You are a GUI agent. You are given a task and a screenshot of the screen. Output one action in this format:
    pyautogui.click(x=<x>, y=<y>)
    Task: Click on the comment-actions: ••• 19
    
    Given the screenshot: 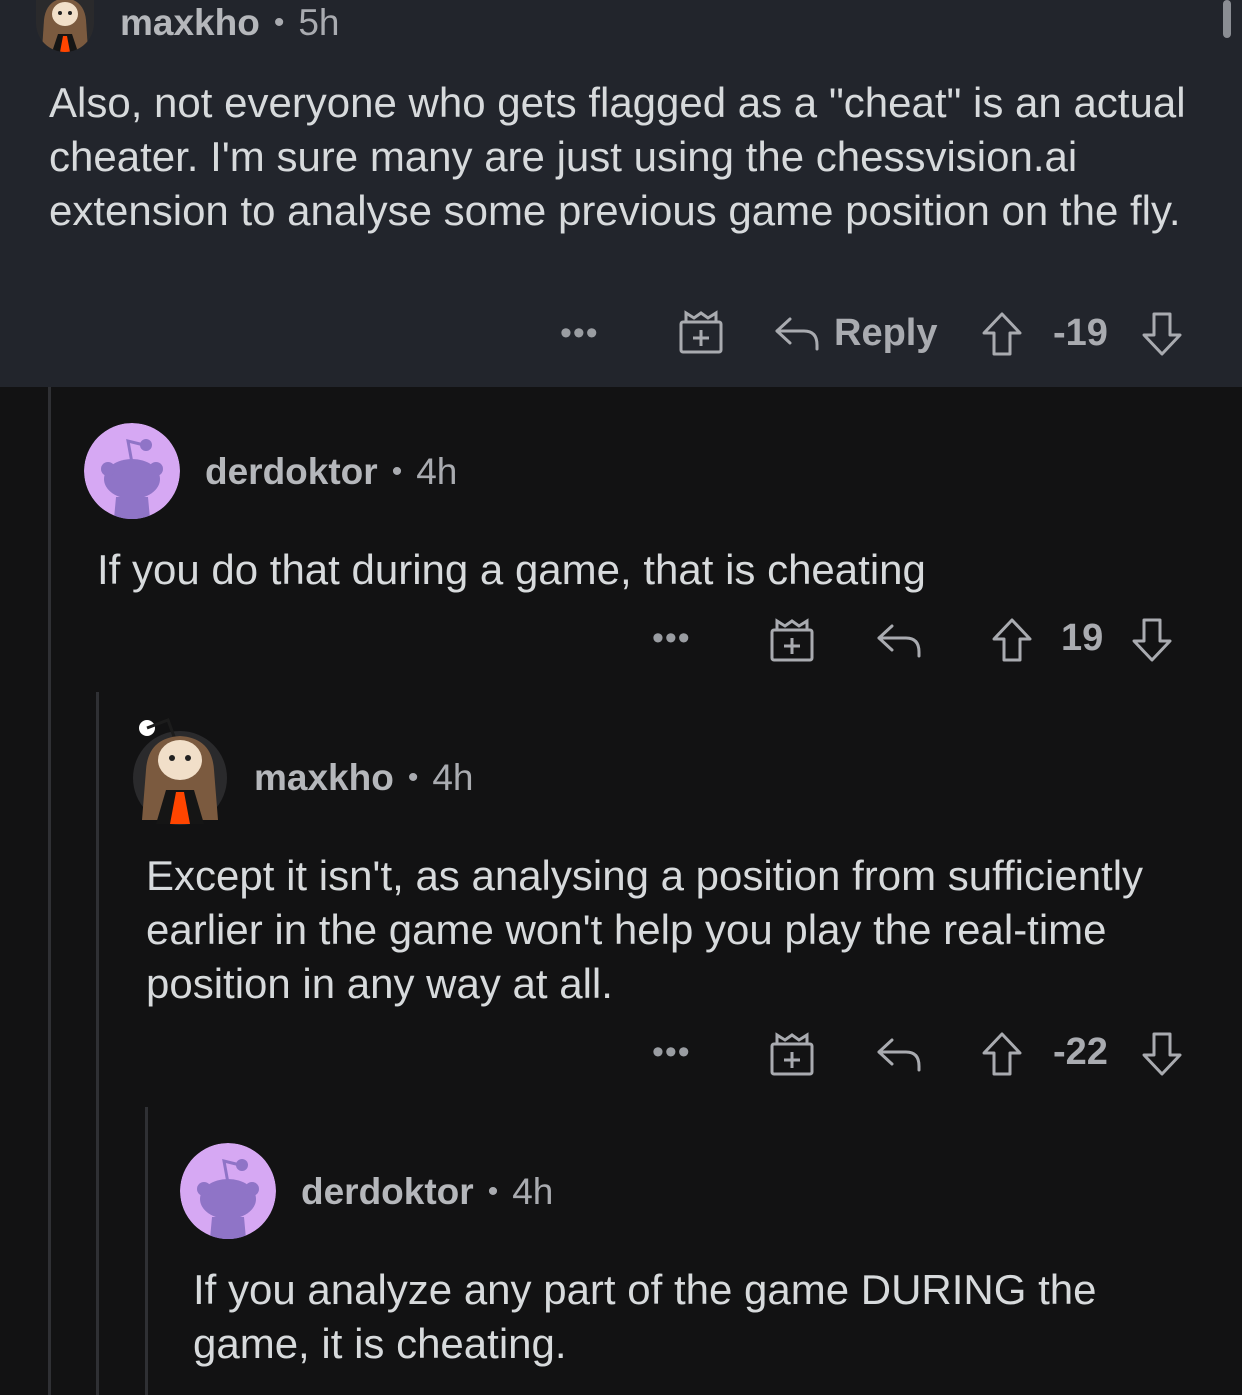 What is the action you would take?
    pyautogui.click(x=927, y=638)
    